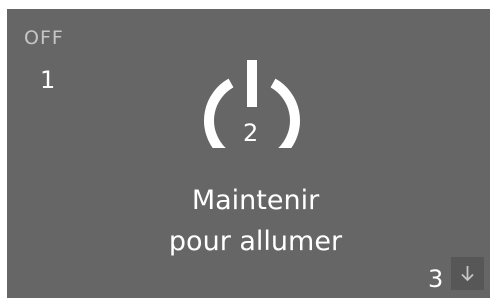 The width and height of the screenshot is (491, 298). Describe the element at coordinates (251, 133) in the screenshot. I see `callout-number-2: 2` at that location.